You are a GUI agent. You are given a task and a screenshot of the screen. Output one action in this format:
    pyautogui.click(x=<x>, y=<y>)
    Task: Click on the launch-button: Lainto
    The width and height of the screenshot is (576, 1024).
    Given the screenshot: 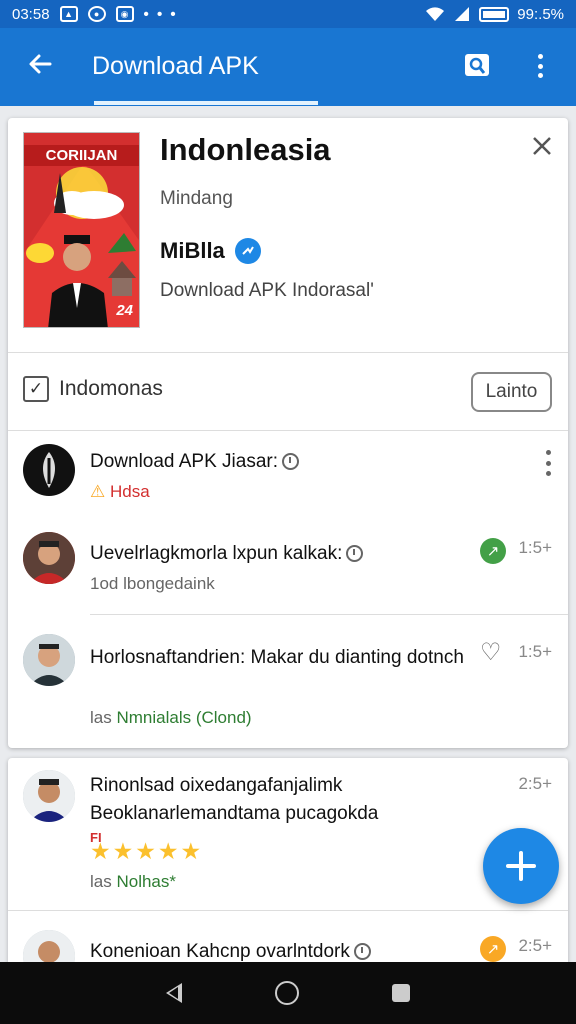 What is the action you would take?
    pyautogui.click(x=511, y=392)
    